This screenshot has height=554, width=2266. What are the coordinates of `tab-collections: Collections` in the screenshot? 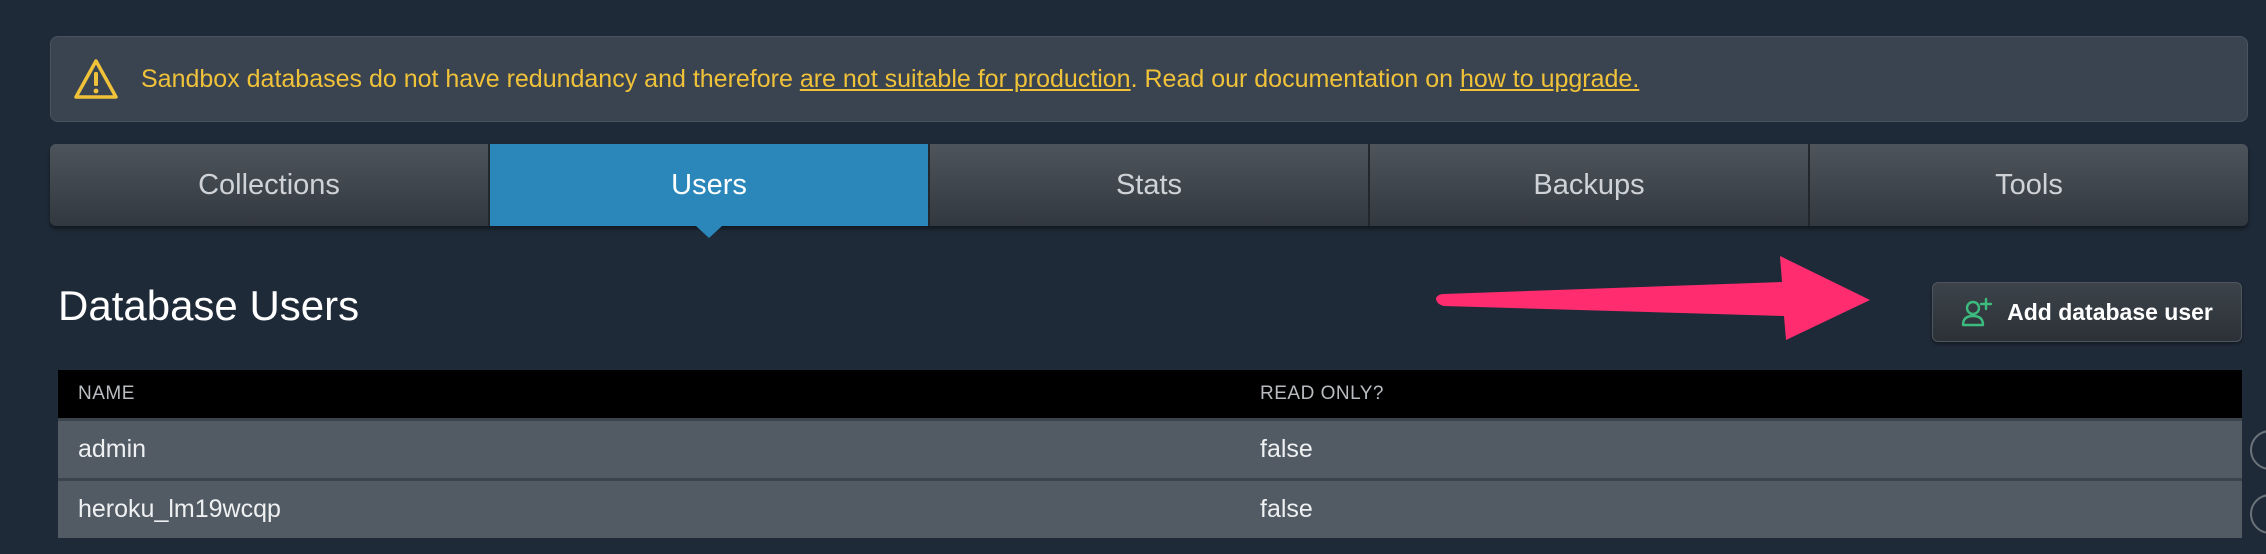 It's located at (270, 185).